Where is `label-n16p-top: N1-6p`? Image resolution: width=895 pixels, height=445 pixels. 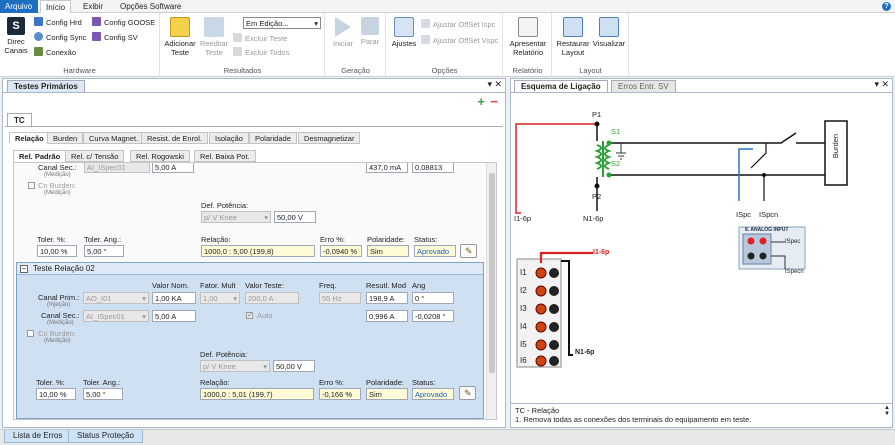
label-n16p-top: N1-6p is located at coordinates (593, 218).